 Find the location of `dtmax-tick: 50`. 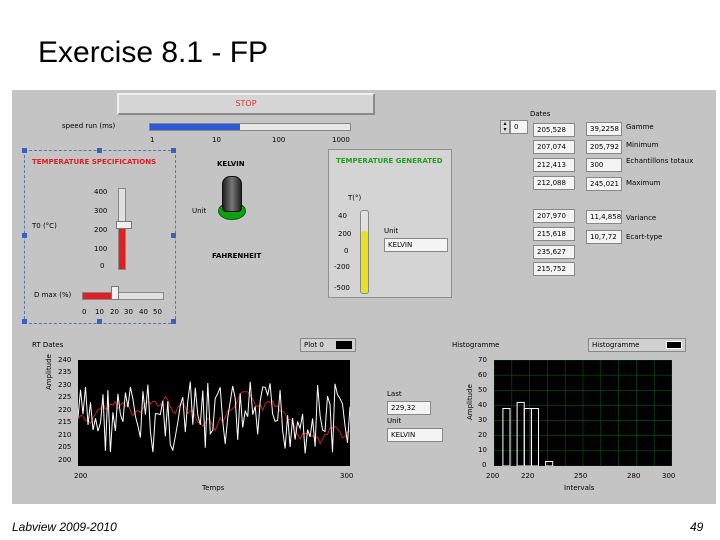

dtmax-tick: 50 is located at coordinates (157, 312).